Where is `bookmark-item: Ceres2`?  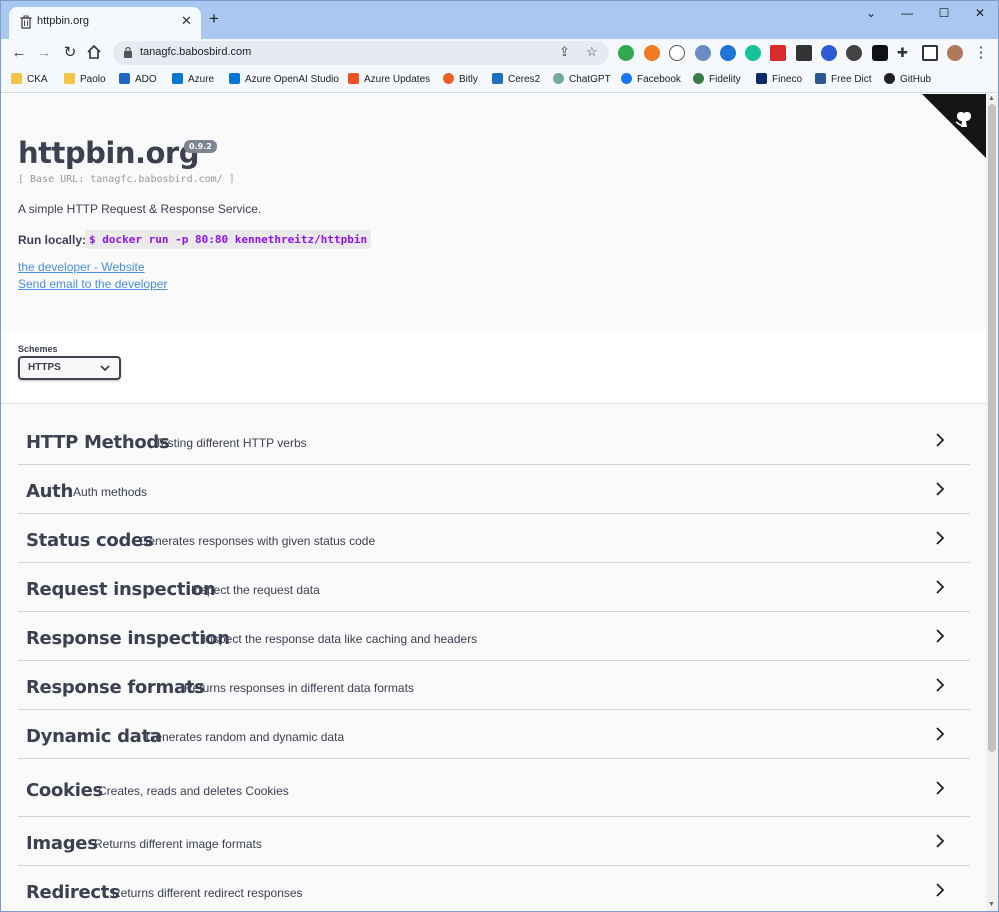
bookmark-item: Ceres2 is located at coordinates (516, 79).